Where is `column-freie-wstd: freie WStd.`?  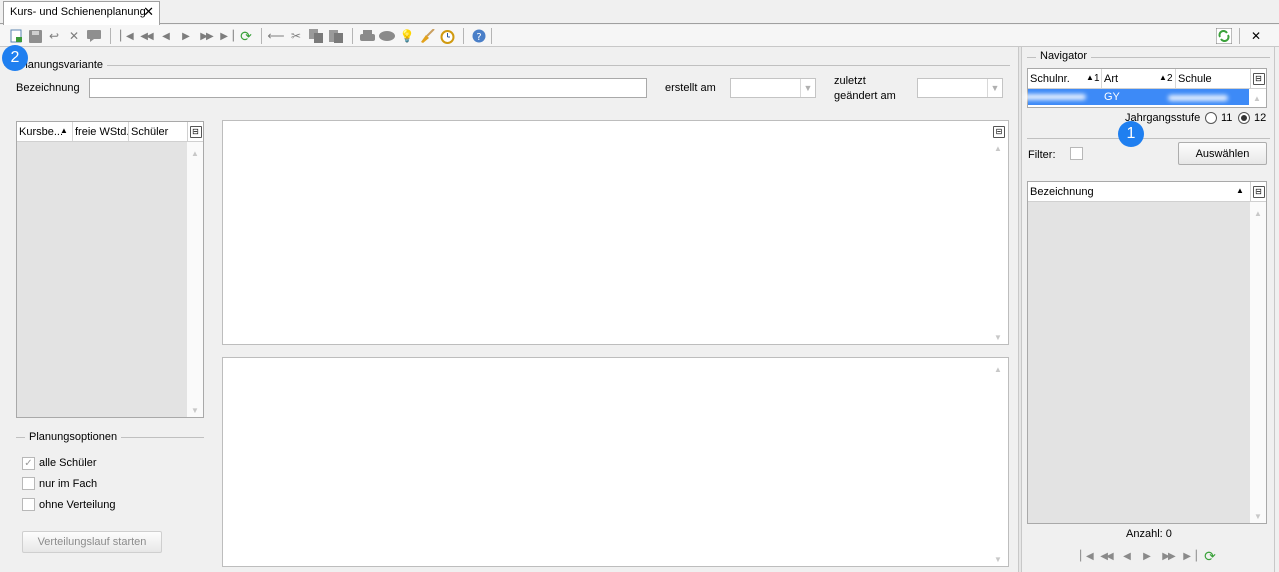
column-freie-wstd: freie WStd. is located at coordinates (101, 131).